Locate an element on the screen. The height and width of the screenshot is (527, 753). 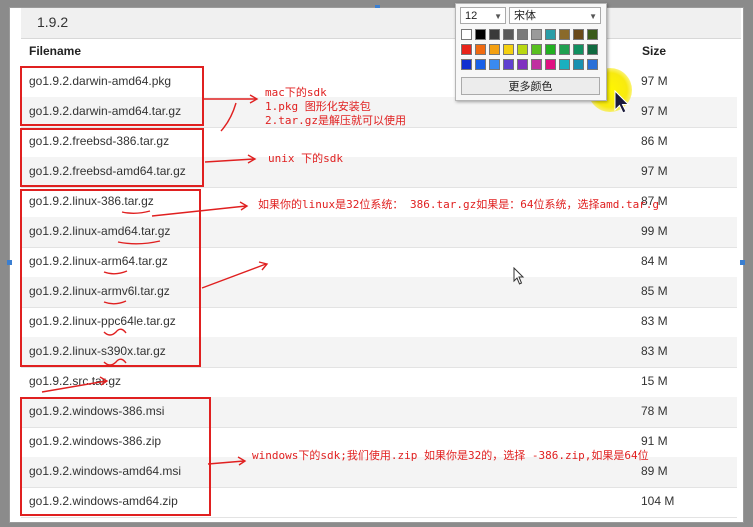
underline-arm64 is located at coordinates (115, 272).